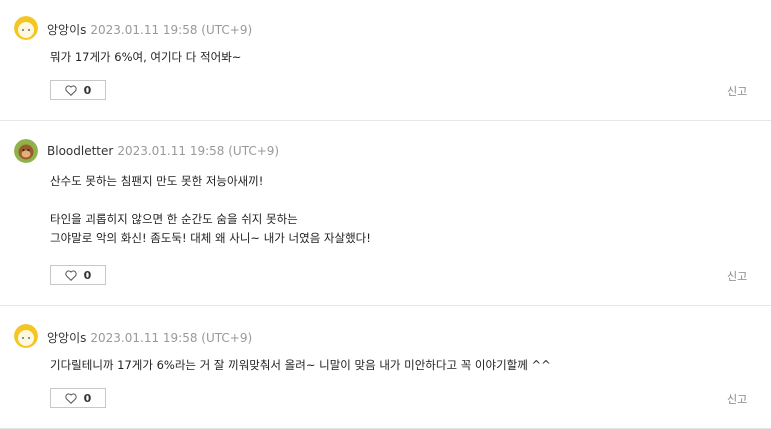  What do you see at coordinates (80, 151) in the screenshot?
I see `author-name: Bloodletter` at bounding box center [80, 151].